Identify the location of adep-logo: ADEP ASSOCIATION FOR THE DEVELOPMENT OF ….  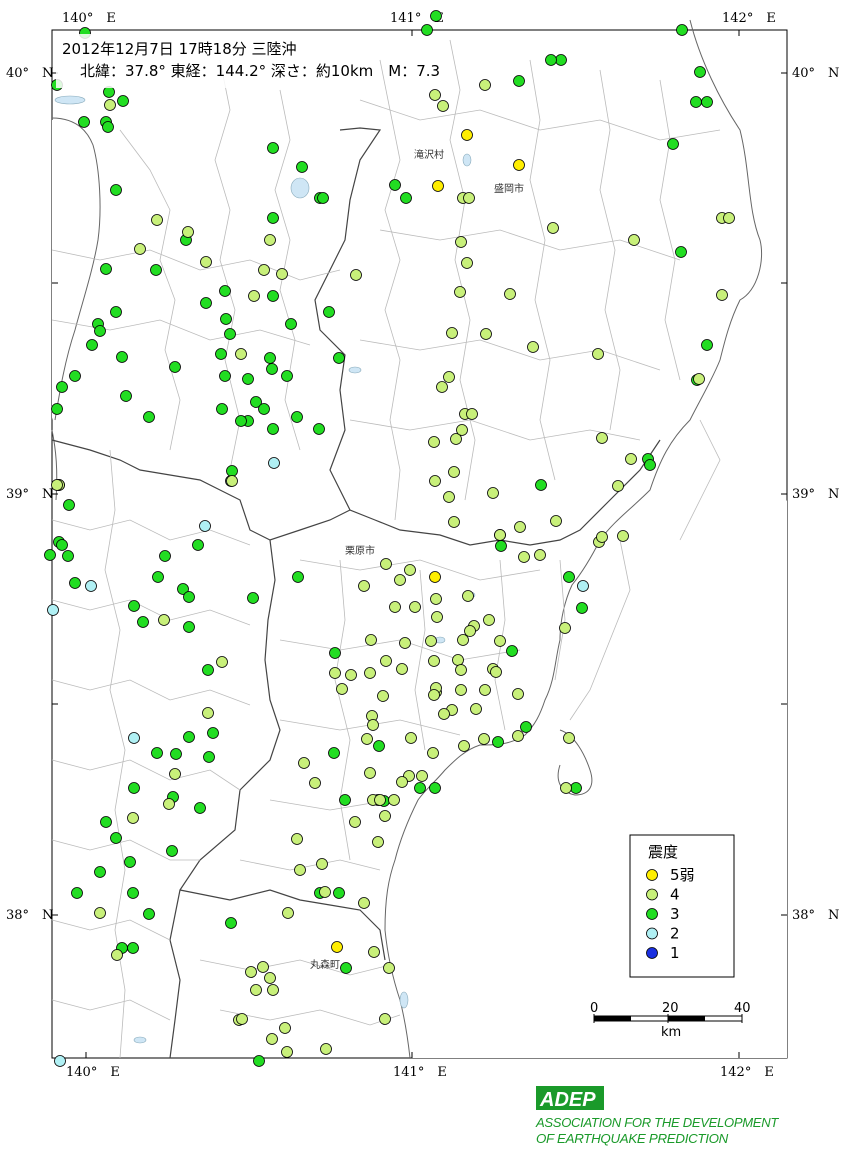
(657, 1116).